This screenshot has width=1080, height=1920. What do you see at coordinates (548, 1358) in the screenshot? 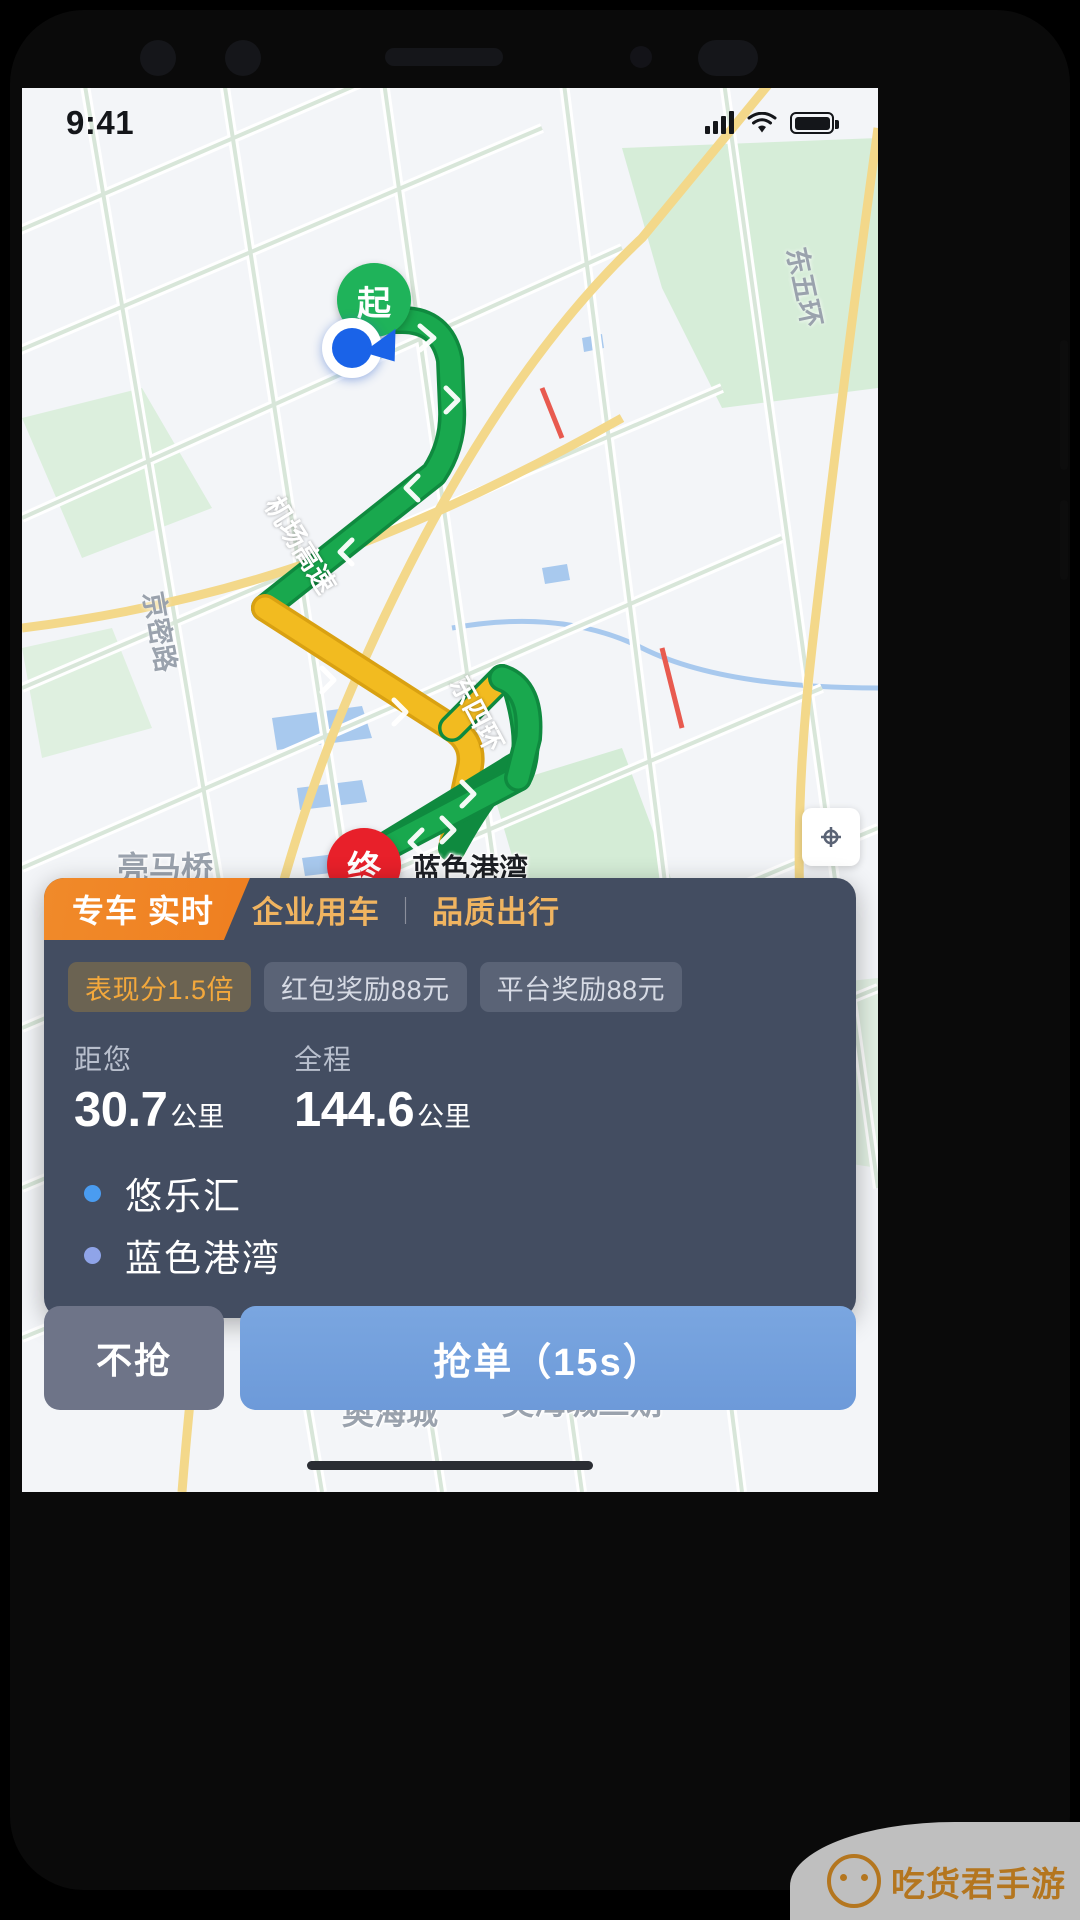
I see `accept-order-button: 抢单（15s）` at bounding box center [548, 1358].